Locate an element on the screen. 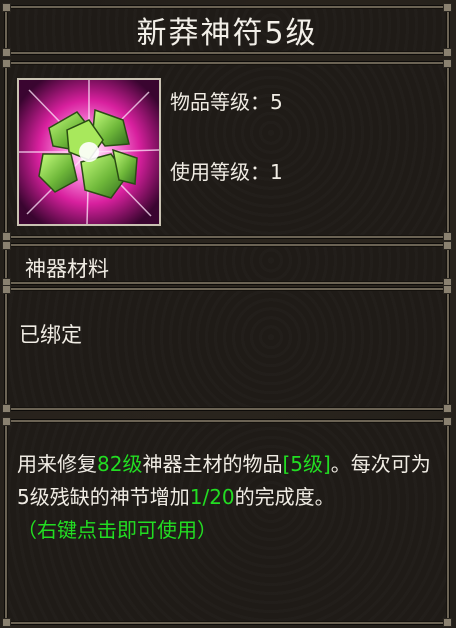  use-level-label: 使用等级： is located at coordinates (220, 172).